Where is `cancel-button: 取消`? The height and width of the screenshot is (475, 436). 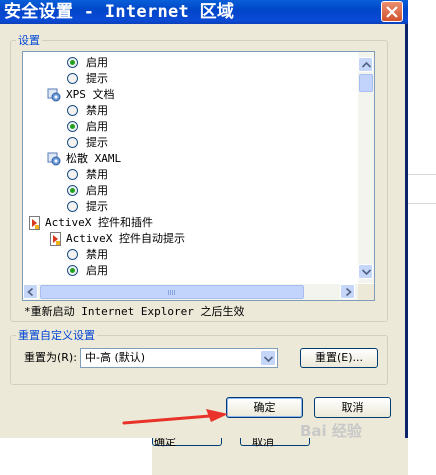
cancel-button: 取消 is located at coordinates (352, 407).